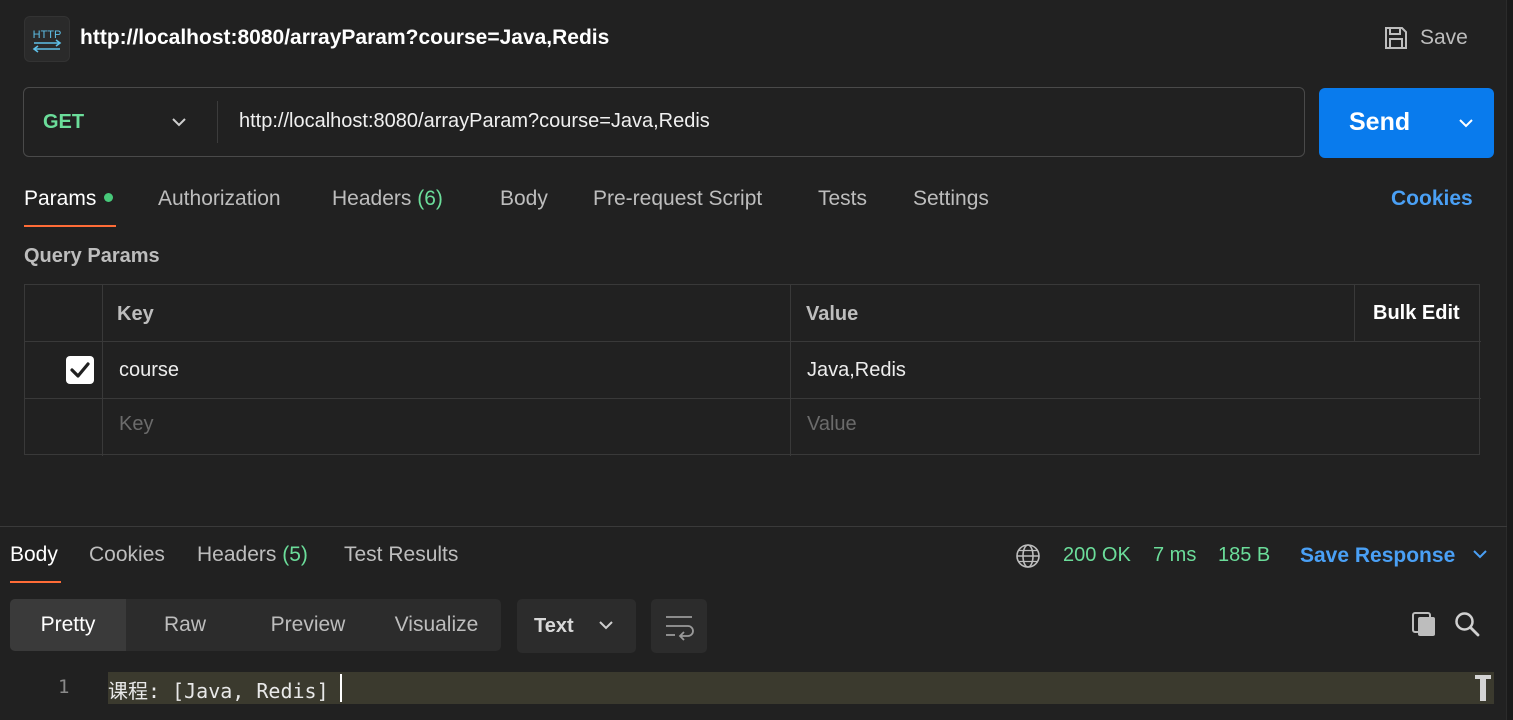  I want to click on view-pretty: Pretty, so click(68, 625).